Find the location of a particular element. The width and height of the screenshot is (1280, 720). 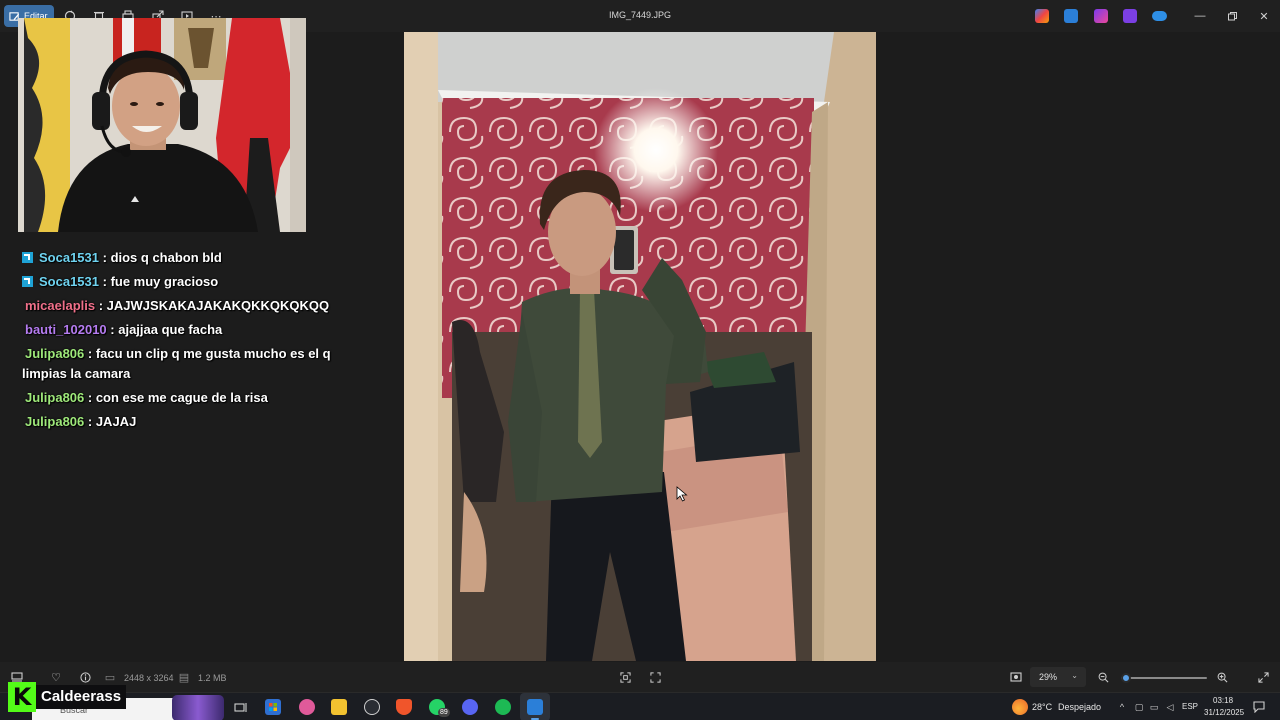

chat-username: bauti_102010 is located at coordinates (66, 329).